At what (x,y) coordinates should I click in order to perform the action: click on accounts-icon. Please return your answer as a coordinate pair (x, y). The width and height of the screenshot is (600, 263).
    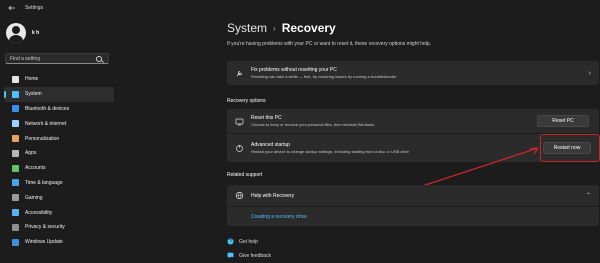
    Looking at the image, I should click on (15, 168).